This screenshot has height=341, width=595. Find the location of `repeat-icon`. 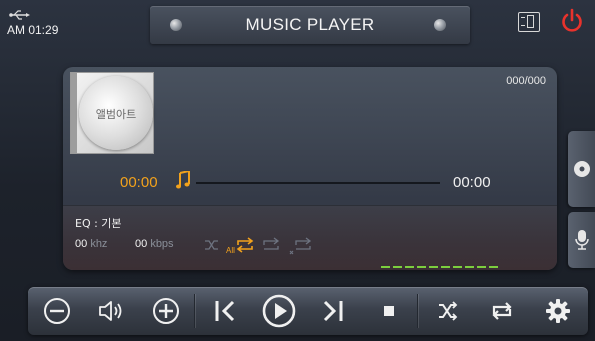

repeat-icon is located at coordinates (502, 311).